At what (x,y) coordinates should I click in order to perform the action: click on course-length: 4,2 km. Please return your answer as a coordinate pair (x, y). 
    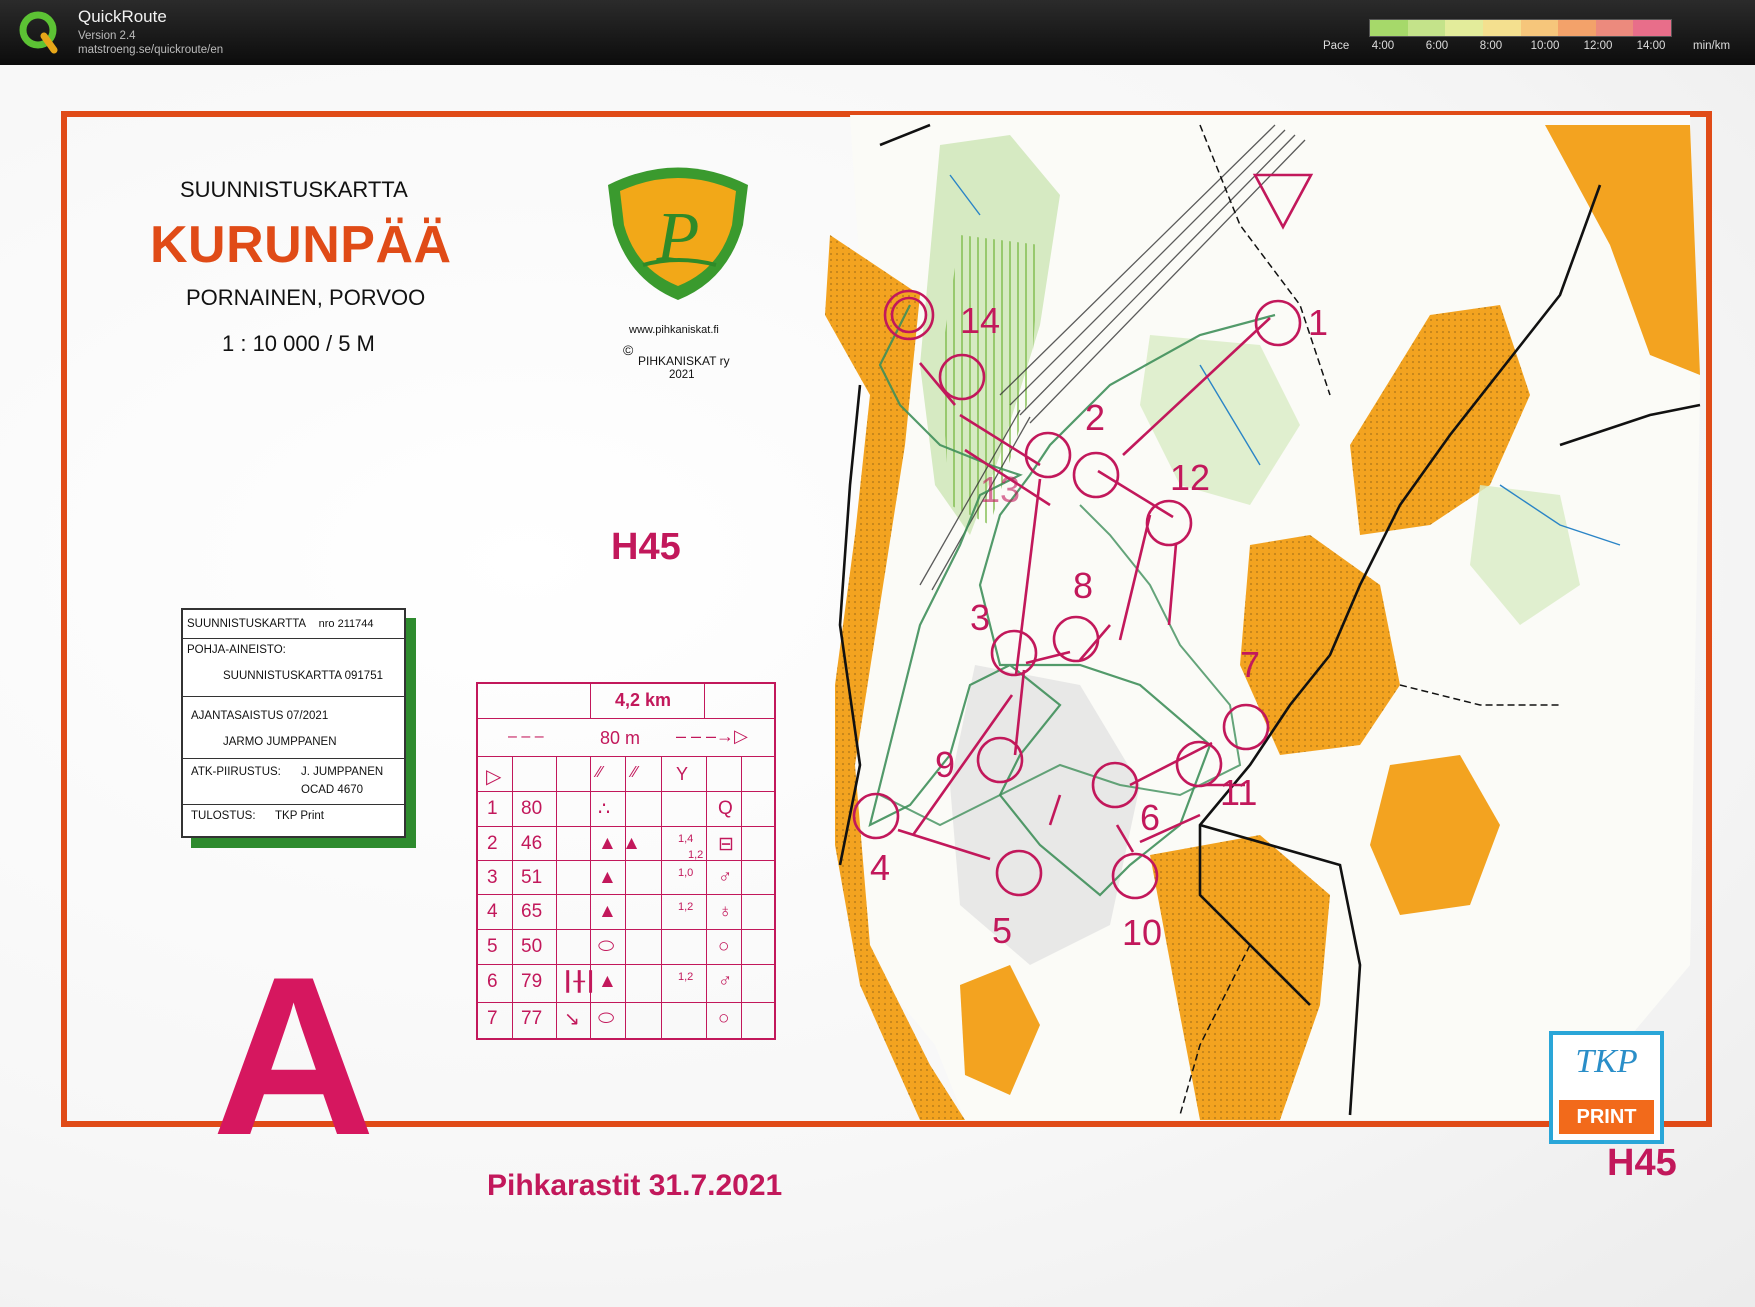
    Looking at the image, I should click on (643, 700).